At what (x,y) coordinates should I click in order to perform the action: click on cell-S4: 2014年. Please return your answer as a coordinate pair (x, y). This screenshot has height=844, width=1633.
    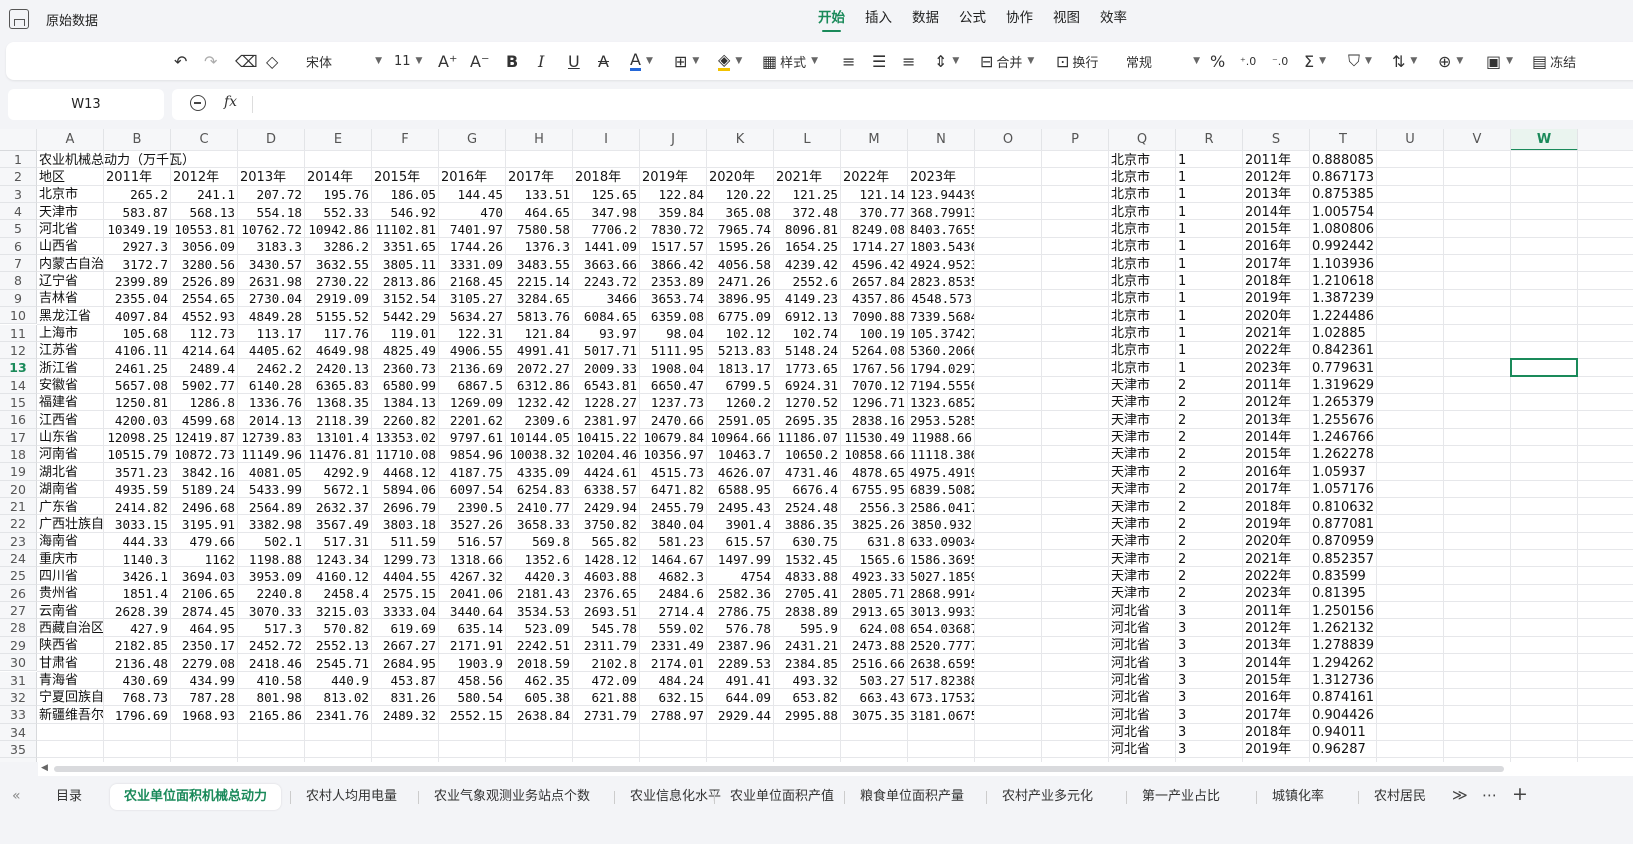
    Looking at the image, I should click on (1277, 212).